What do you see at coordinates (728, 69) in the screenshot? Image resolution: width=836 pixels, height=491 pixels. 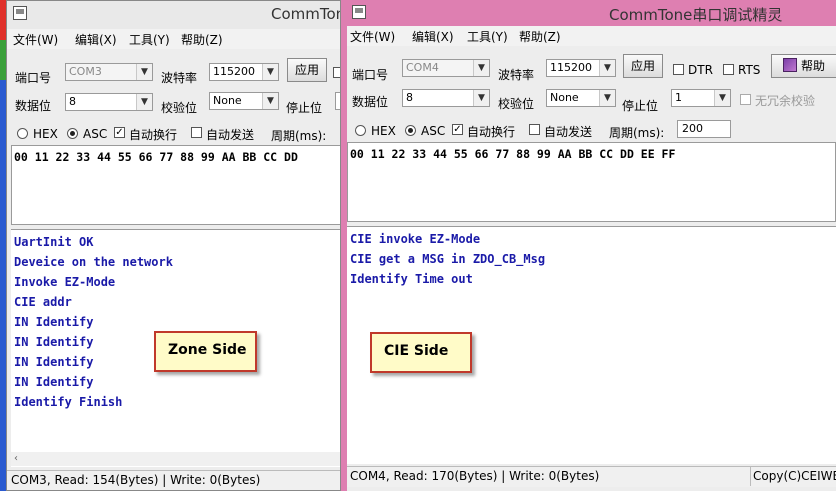 I see `rts-checkbox` at bounding box center [728, 69].